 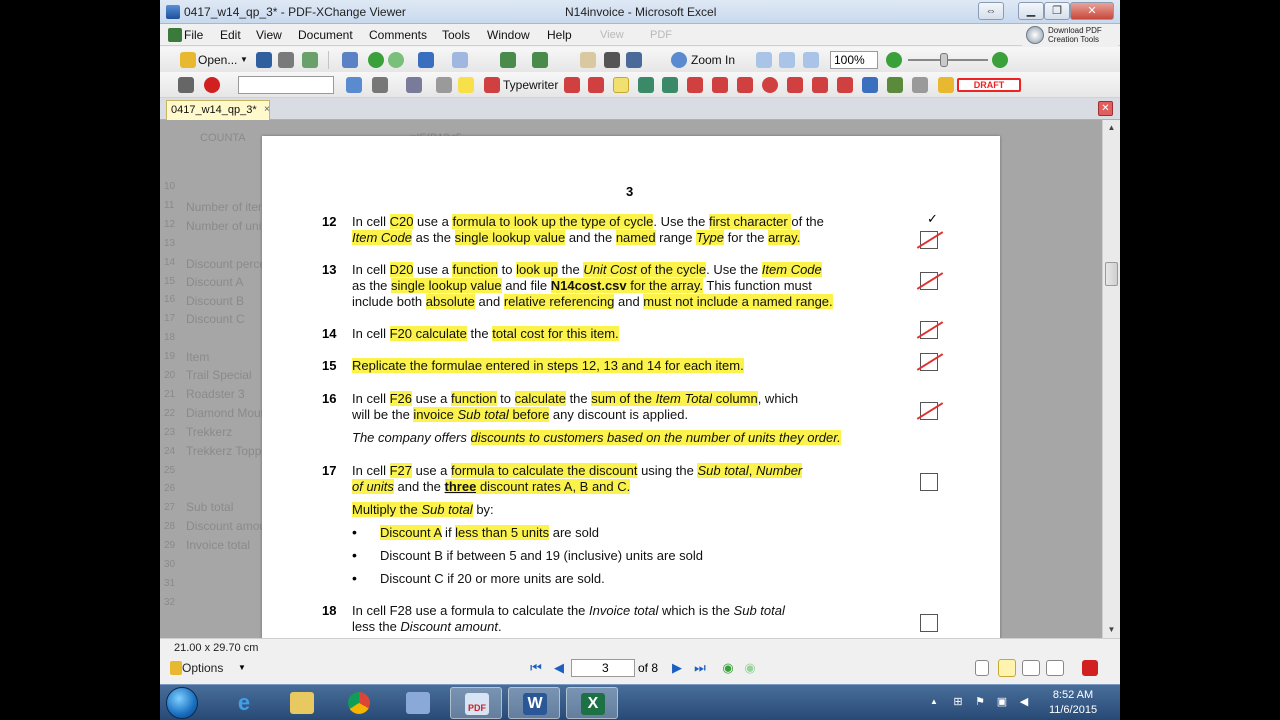 I want to click on page-number-field: 3, so click(x=603, y=668).